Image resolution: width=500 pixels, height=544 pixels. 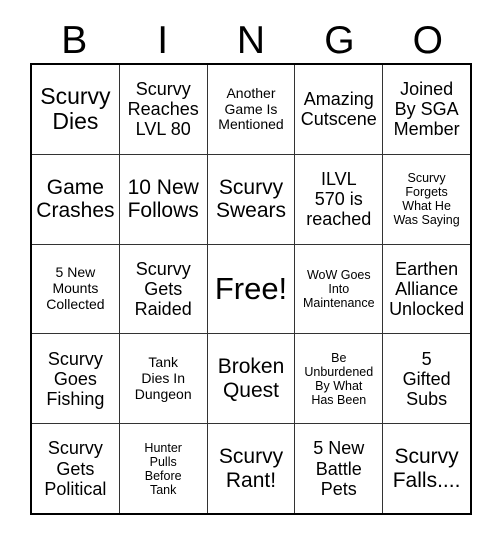 I want to click on bingo-cell-label: 5 New Mounts Collected, so click(x=75, y=288).